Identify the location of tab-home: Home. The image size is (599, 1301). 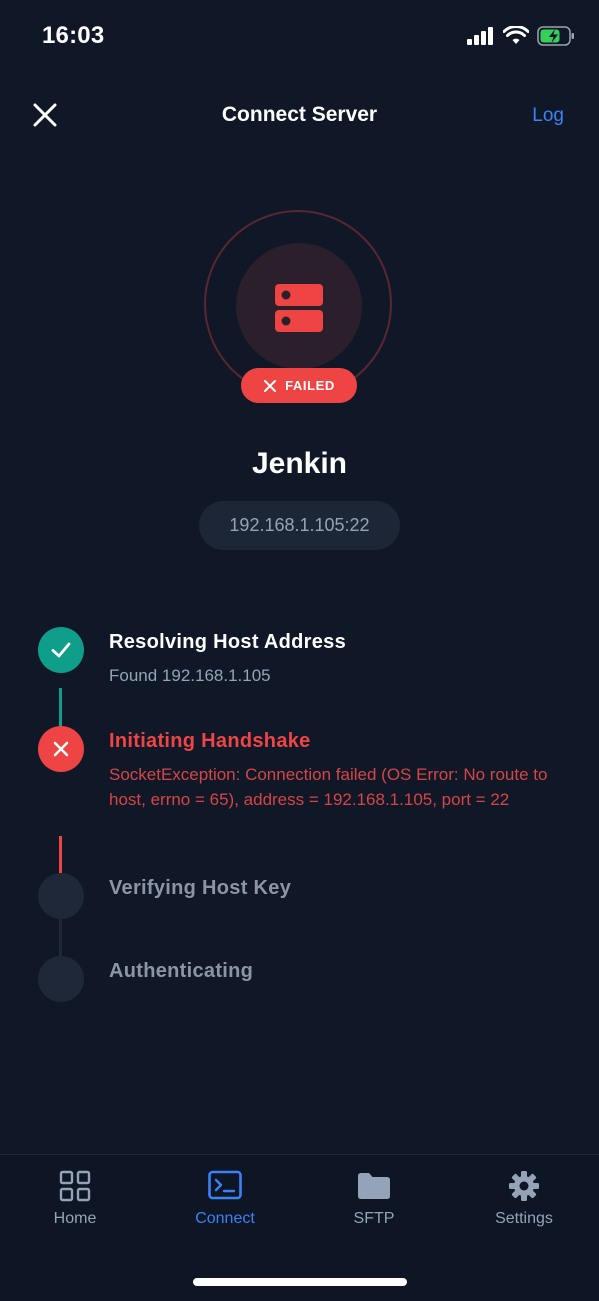
(75, 1199).